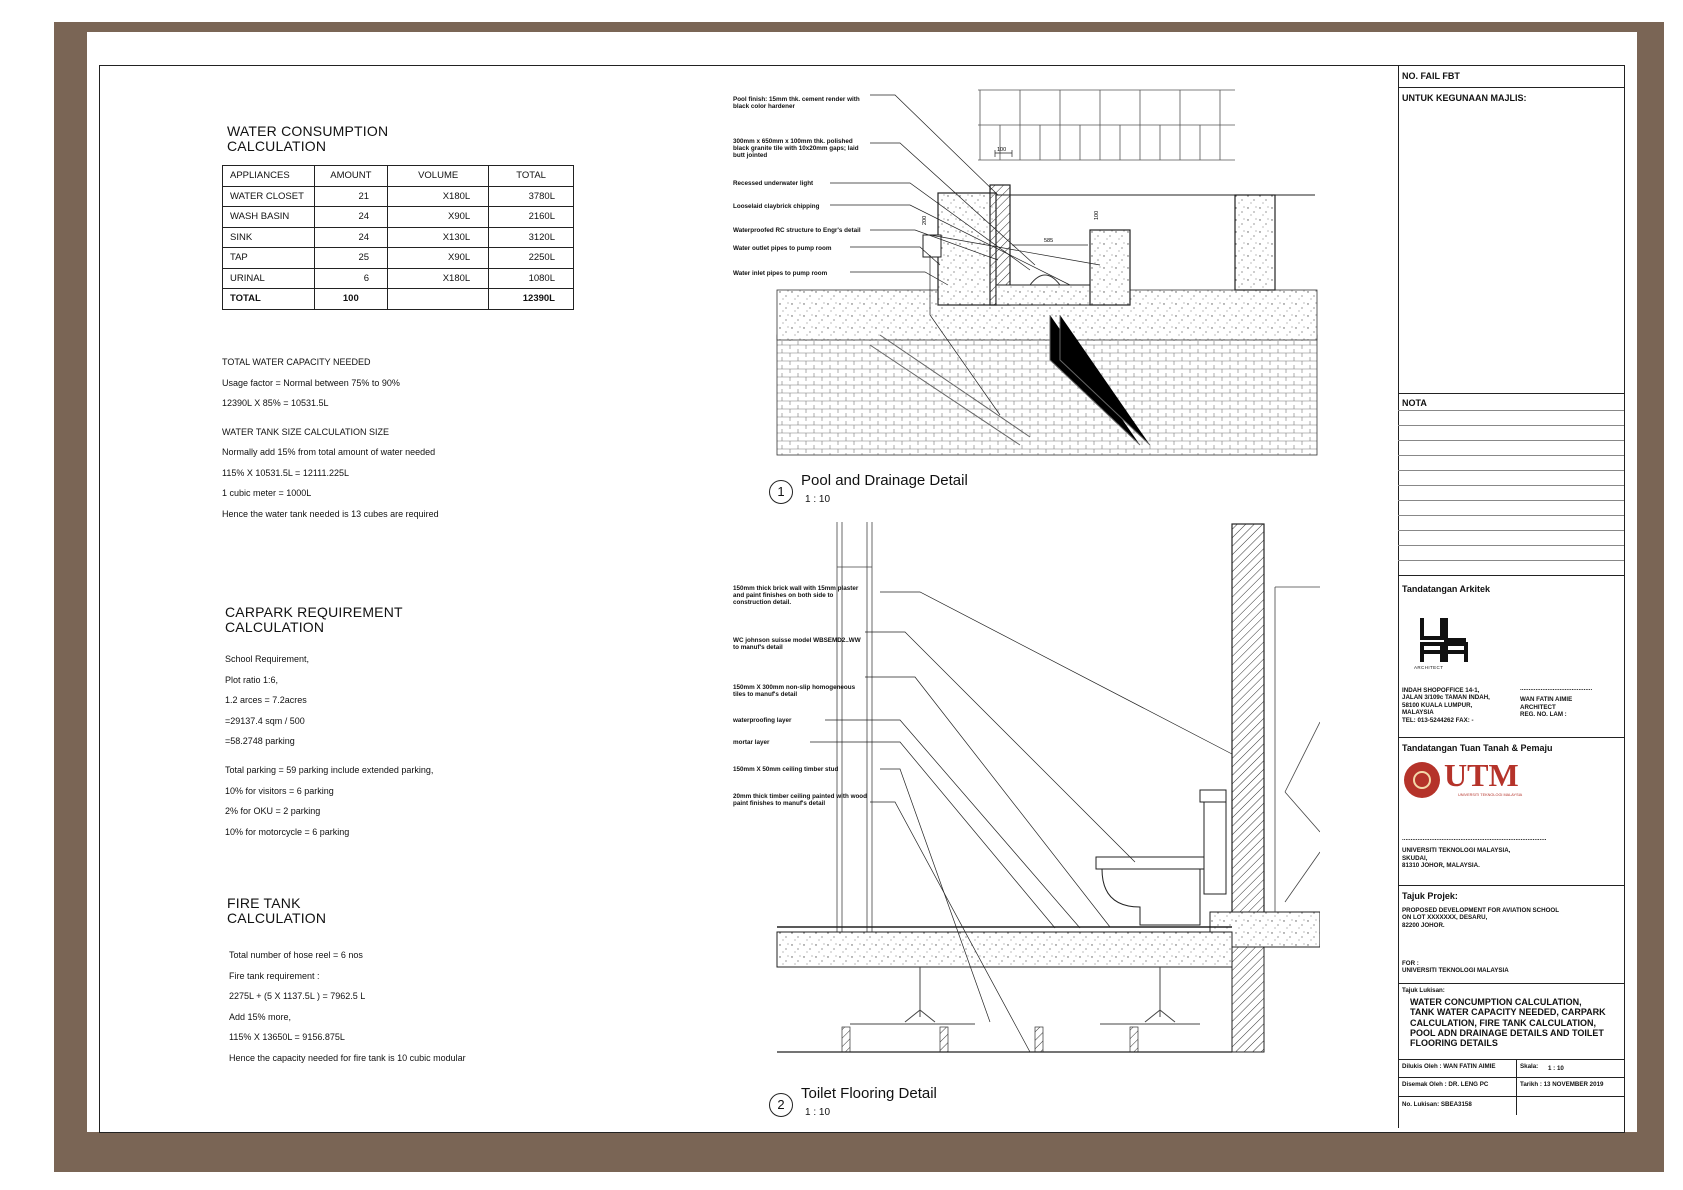 This screenshot has width=1683, height=1190. What do you see at coordinates (1418, 713) in the screenshot?
I see `address-line: MALAYSIA` at bounding box center [1418, 713].